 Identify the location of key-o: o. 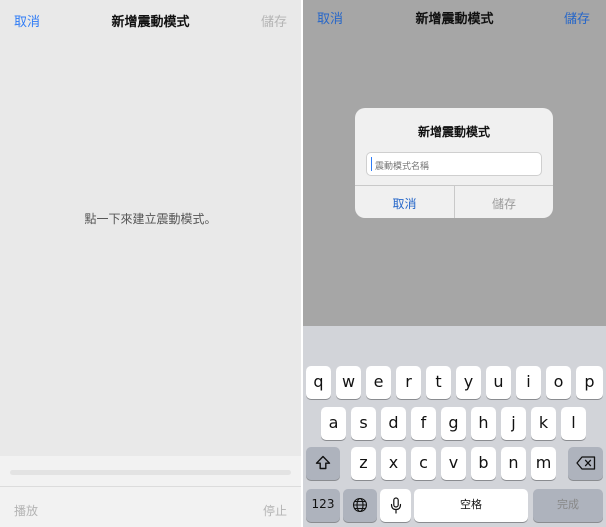
(558, 382).